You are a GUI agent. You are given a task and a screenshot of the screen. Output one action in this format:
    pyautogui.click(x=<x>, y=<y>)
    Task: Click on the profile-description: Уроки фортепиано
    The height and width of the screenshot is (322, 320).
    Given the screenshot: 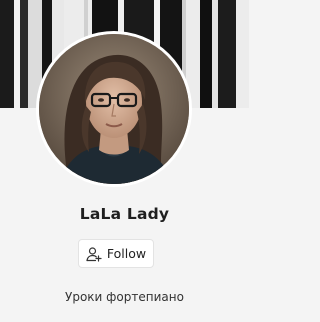 What is the action you would take?
    pyautogui.click(x=124, y=297)
    